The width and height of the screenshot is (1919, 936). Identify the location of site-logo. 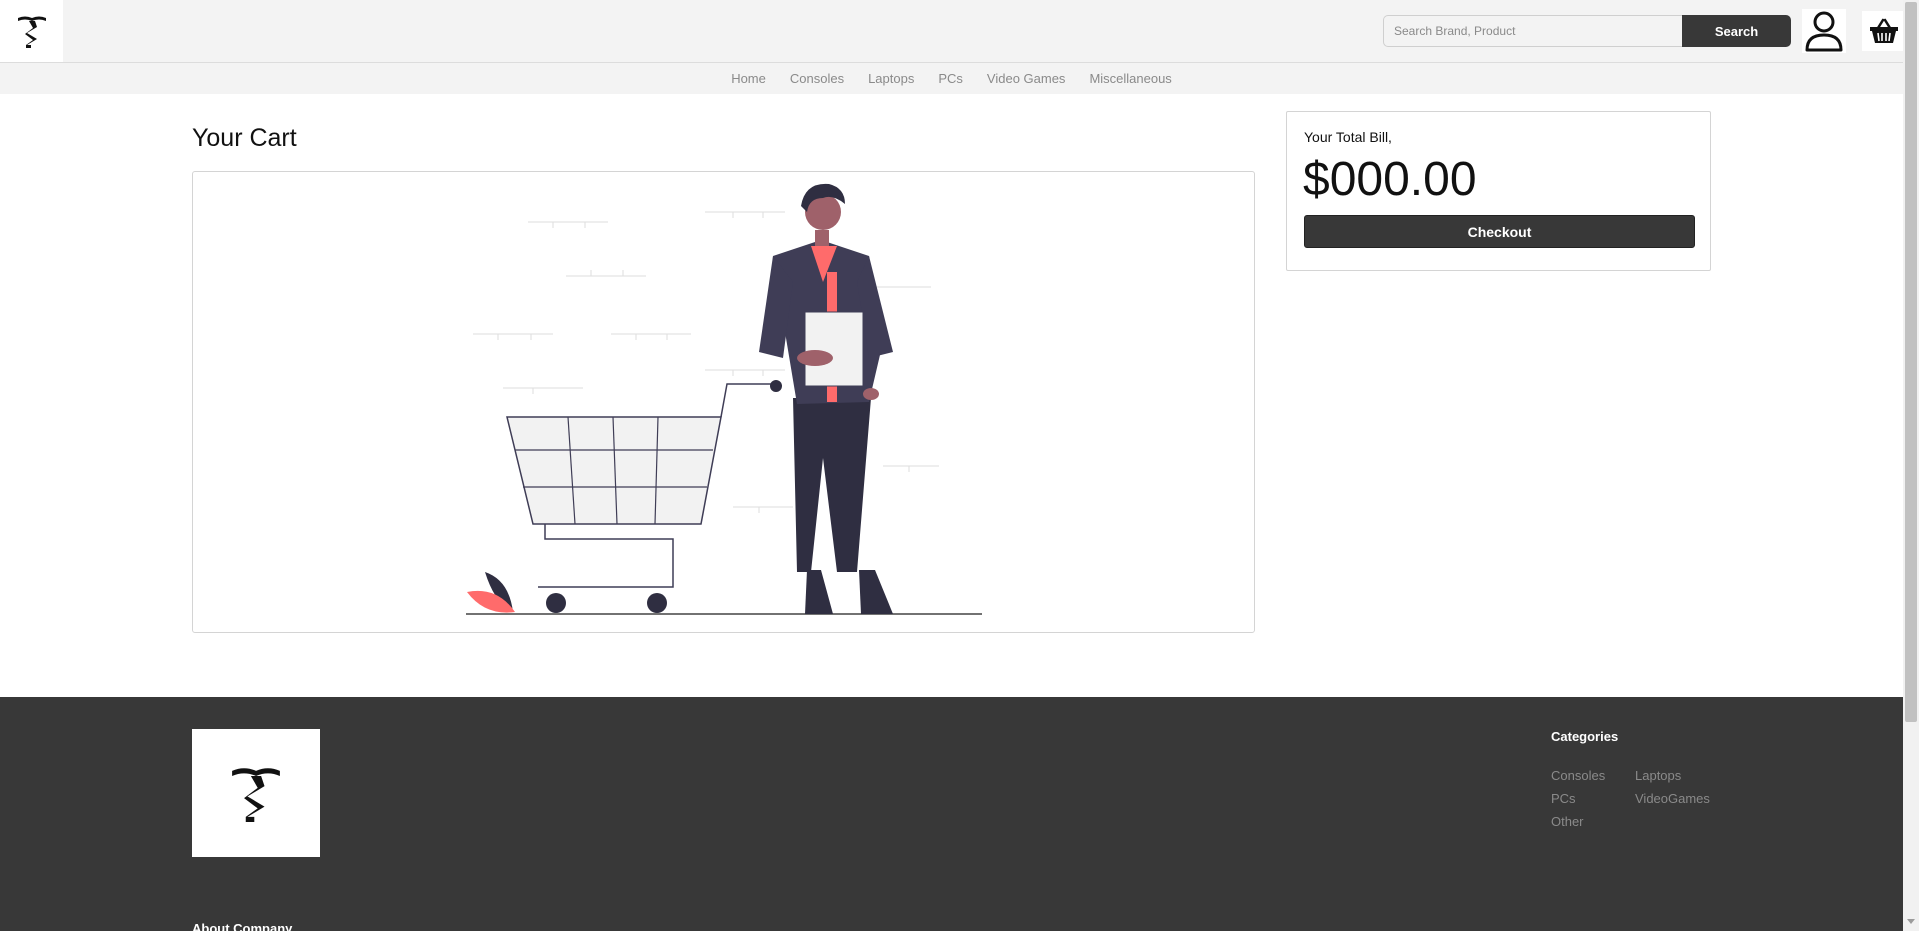
(31, 31).